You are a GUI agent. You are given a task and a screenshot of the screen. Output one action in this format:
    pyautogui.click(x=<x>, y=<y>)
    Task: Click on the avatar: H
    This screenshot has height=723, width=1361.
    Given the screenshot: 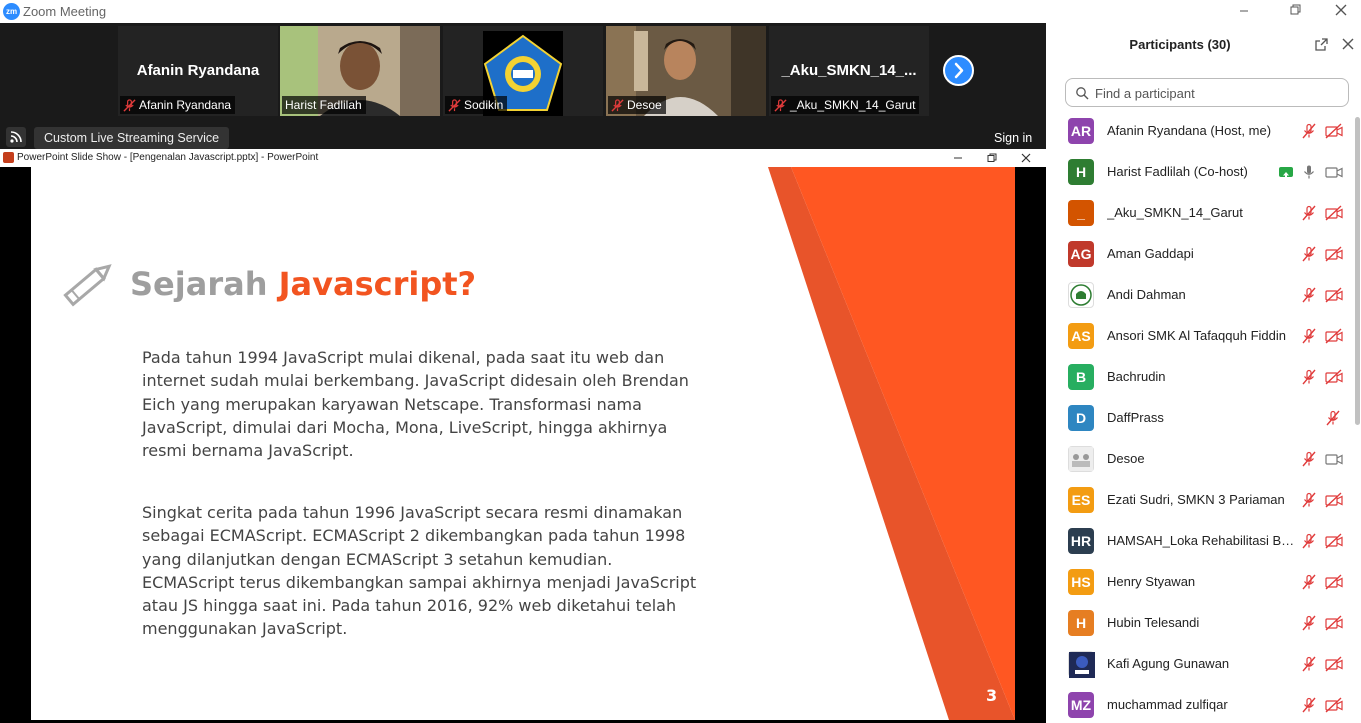 What is the action you would take?
    pyautogui.click(x=1081, y=623)
    